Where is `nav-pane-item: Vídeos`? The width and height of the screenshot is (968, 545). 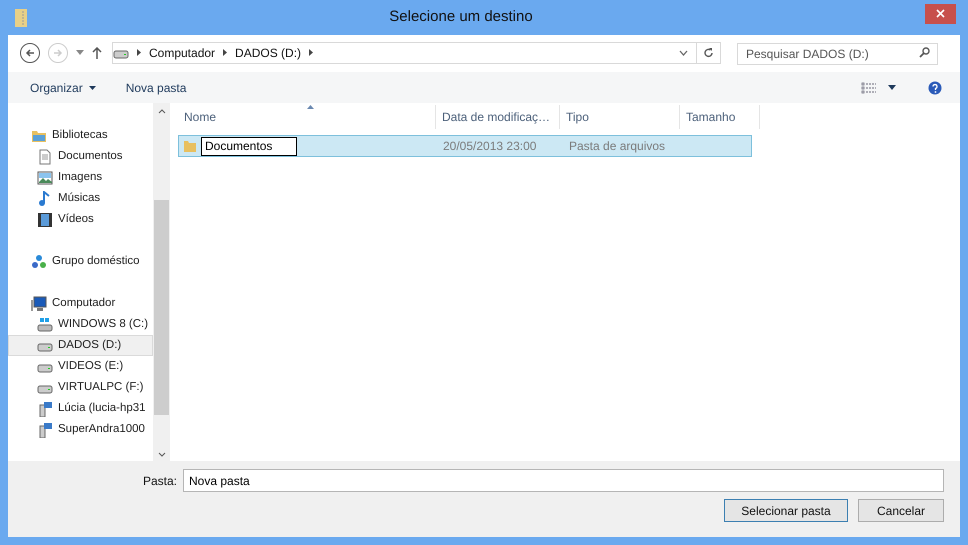
nav-pane-item: Vídeos is located at coordinates (80, 219).